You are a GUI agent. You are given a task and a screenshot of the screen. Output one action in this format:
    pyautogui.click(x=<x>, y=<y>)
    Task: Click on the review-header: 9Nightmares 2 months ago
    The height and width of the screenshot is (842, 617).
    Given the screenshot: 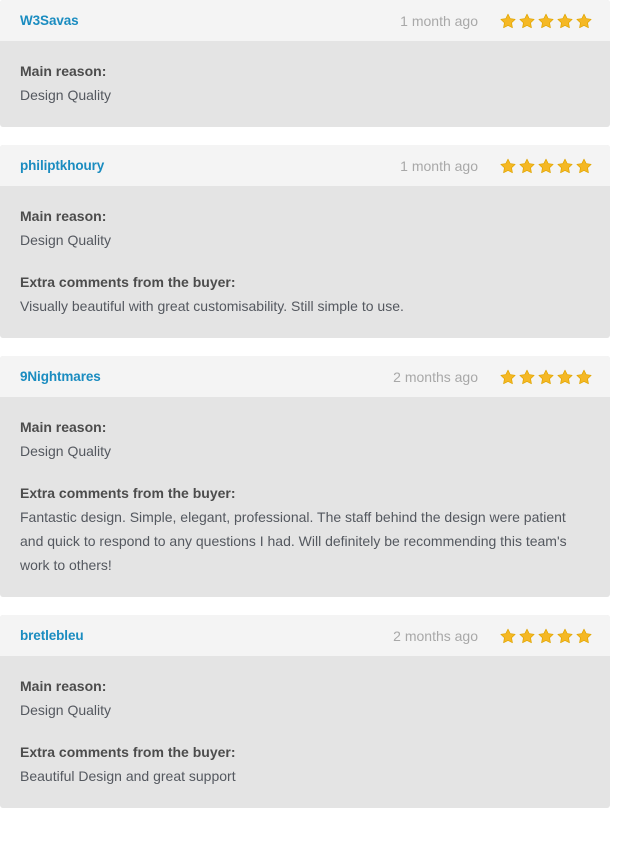 What is the action you would take?
    pyautogui.click(x=305, y=376)
    